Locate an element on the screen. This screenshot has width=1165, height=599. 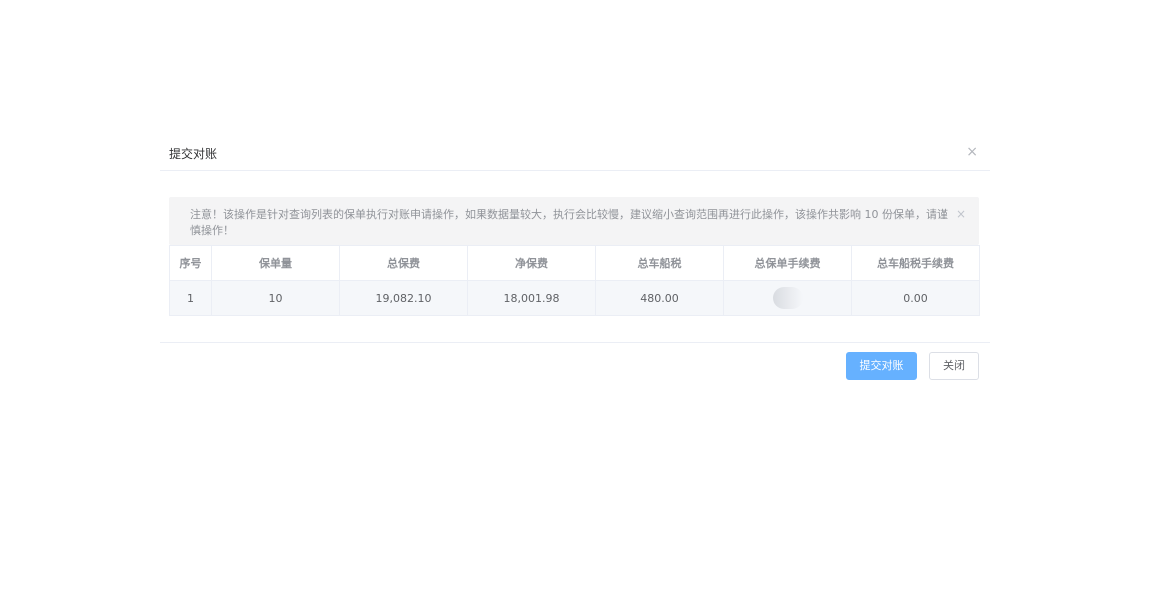
dialog-close-icon: × is located at coordinates (972, 152).